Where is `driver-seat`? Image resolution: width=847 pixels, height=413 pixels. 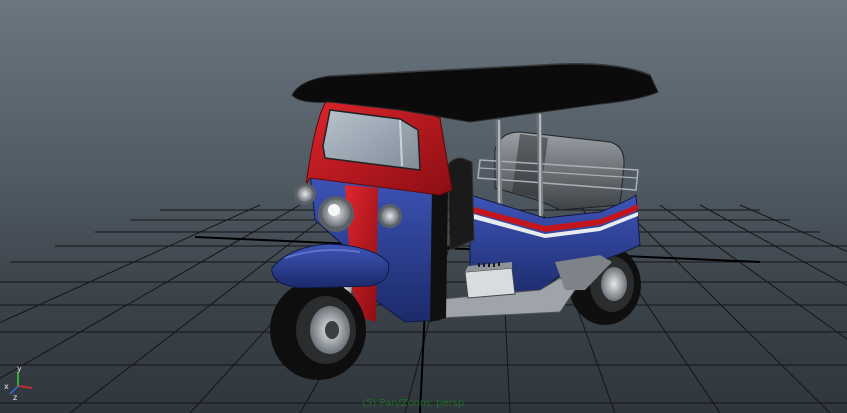
driver-seat is located at coordinates (461, 204).